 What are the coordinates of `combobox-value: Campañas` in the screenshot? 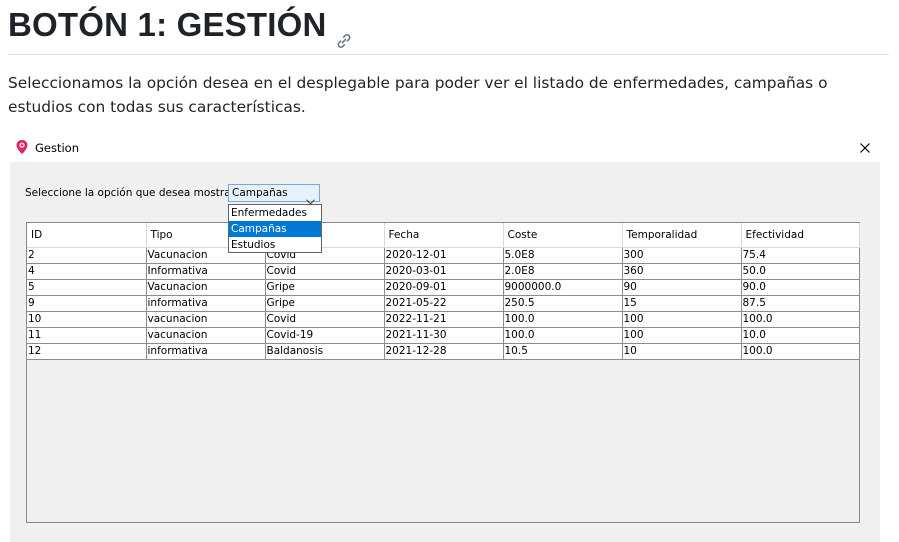 It's located at (260, 193).